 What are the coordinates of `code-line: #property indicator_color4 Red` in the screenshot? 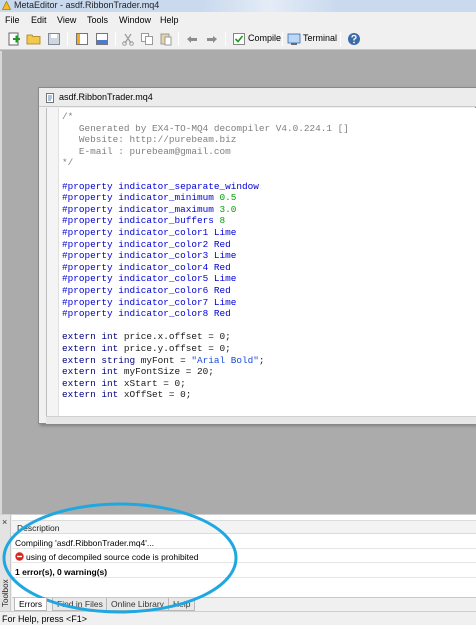 It's located at (146, 267).